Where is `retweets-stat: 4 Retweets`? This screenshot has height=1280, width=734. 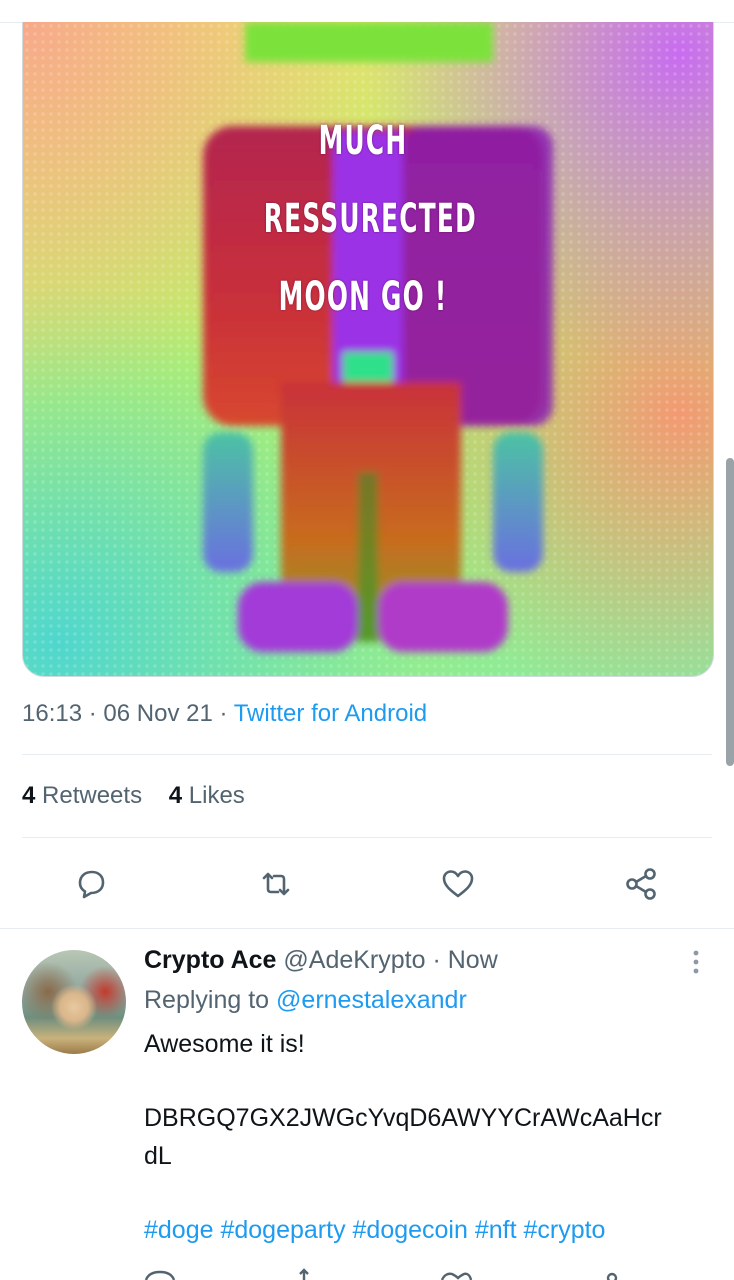 retweets-stat: 4 Retweets is located at coordinates (82, 795).